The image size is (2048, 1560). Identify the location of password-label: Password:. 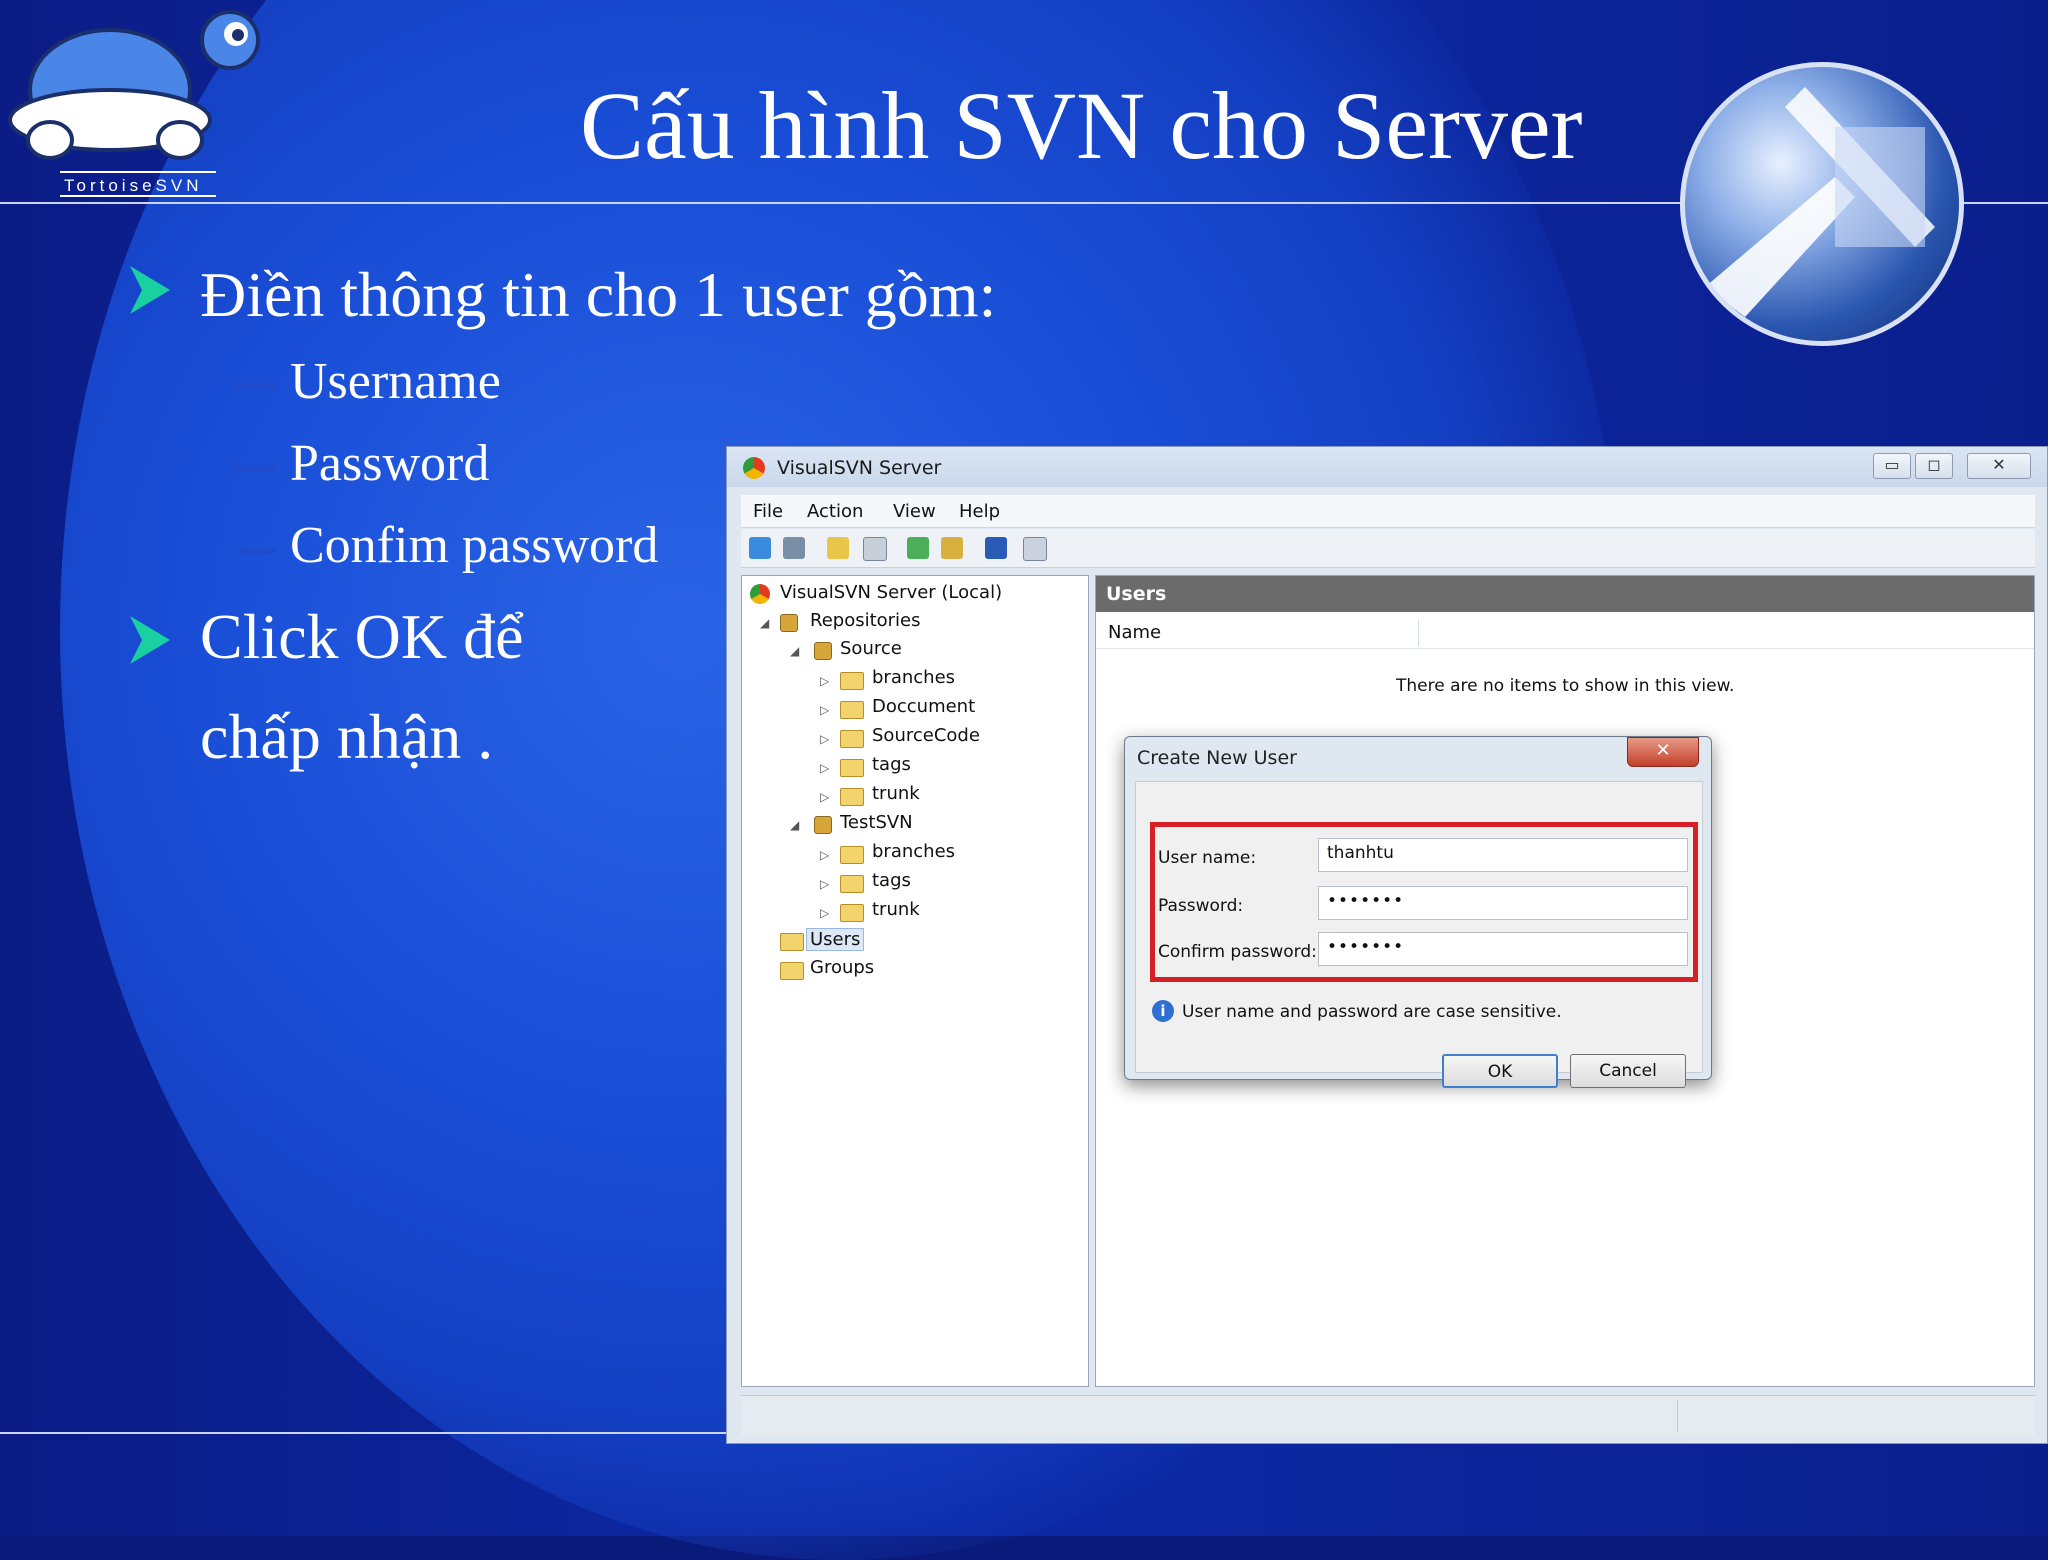
(1201, 906).